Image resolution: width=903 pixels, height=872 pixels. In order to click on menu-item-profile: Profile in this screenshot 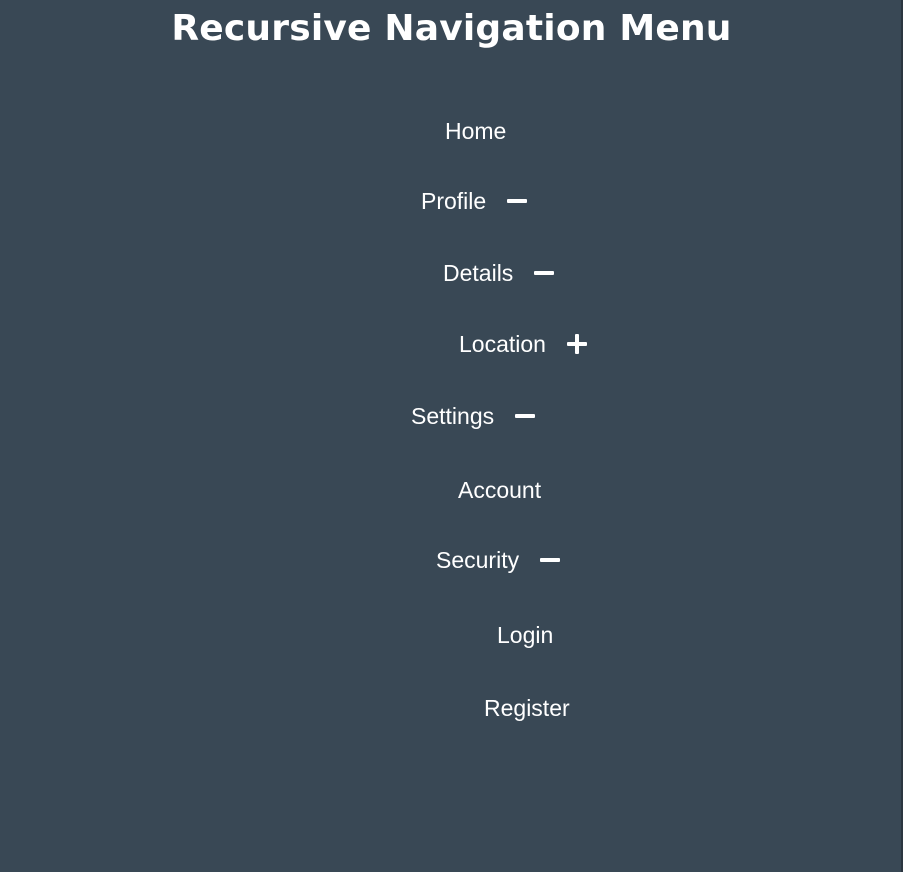, I will do `click(474, 201)`.